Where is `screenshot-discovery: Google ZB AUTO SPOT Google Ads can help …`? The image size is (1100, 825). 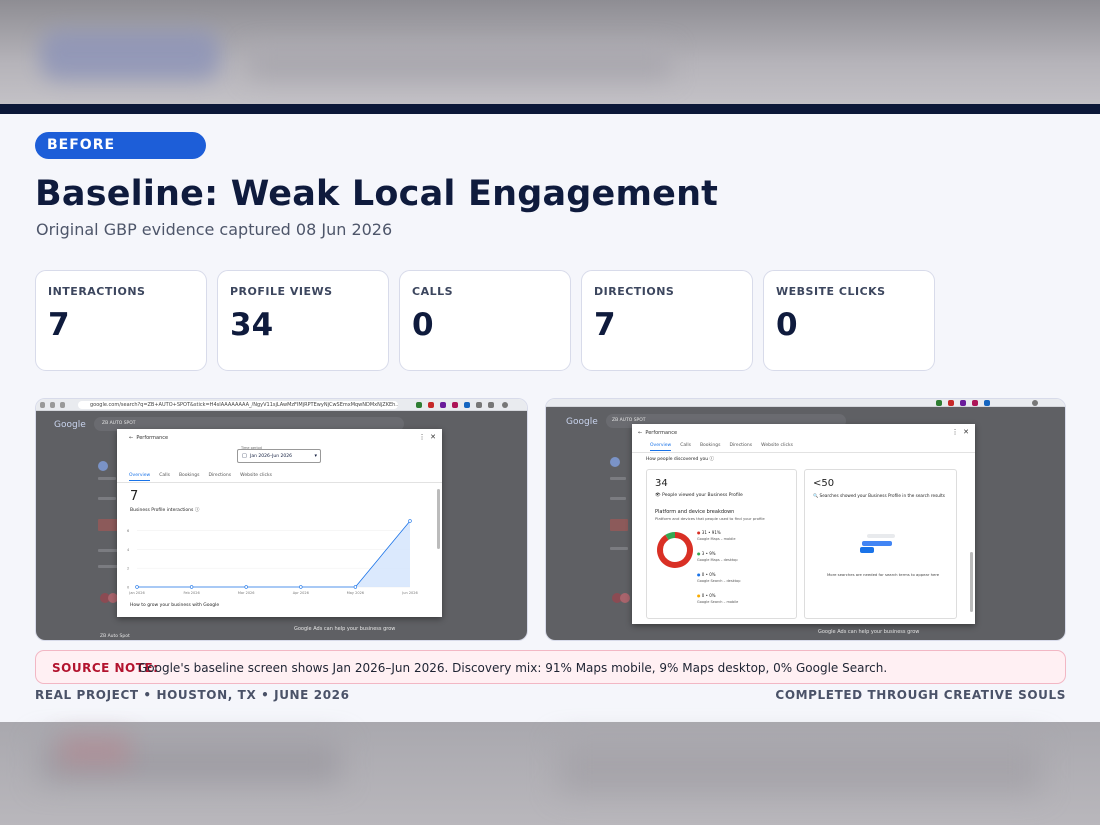
screenshot-discovery: Google ZB AUTO SPOT Google Ads can help … is located at coordinates (805, 519).